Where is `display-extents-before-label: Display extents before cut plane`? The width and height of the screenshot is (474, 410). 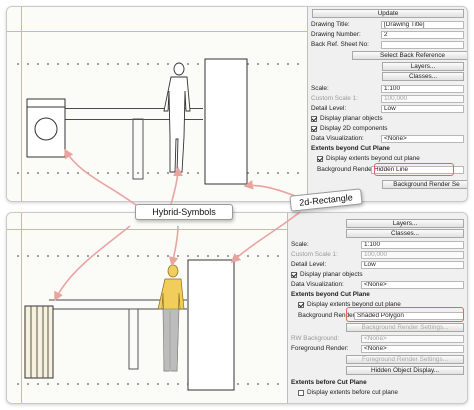
display-extents-before-label: Display extents before cut plane is located at coordinates (352, 392).